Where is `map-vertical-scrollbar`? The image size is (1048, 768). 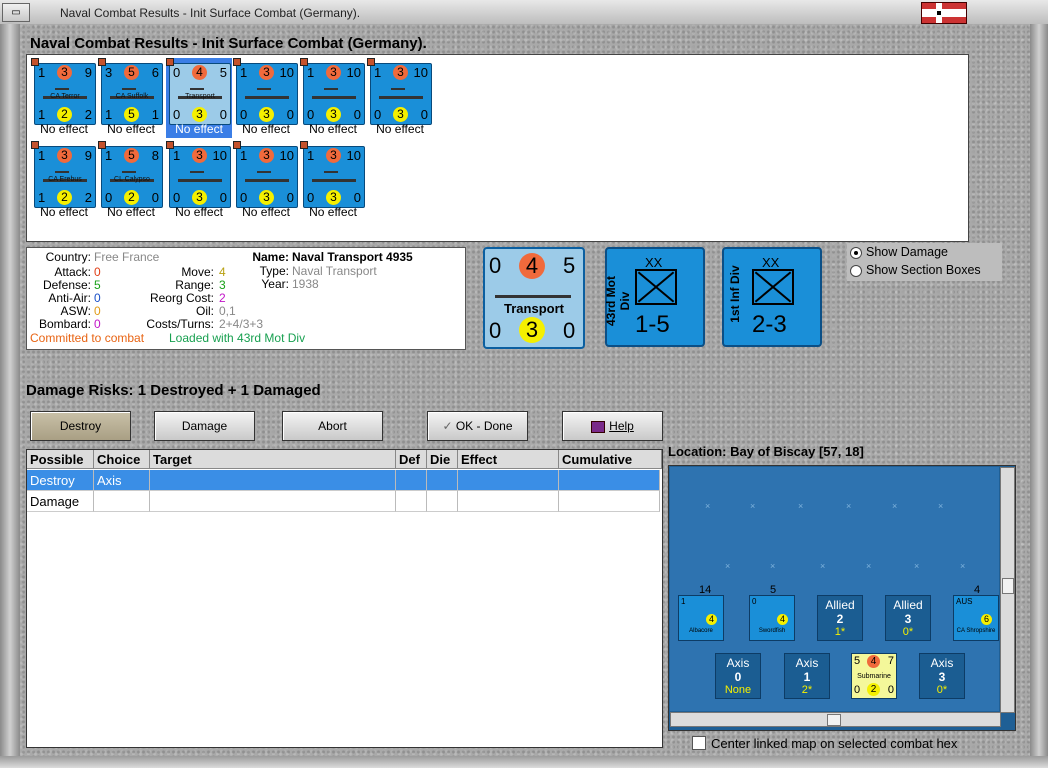
map-vertical-scrollbar is located at coordinates (1007, 590).